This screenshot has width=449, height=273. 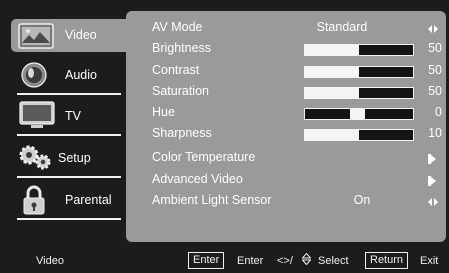 I want to click on sidebar-item-label: TV, so click(x=73, y=116).